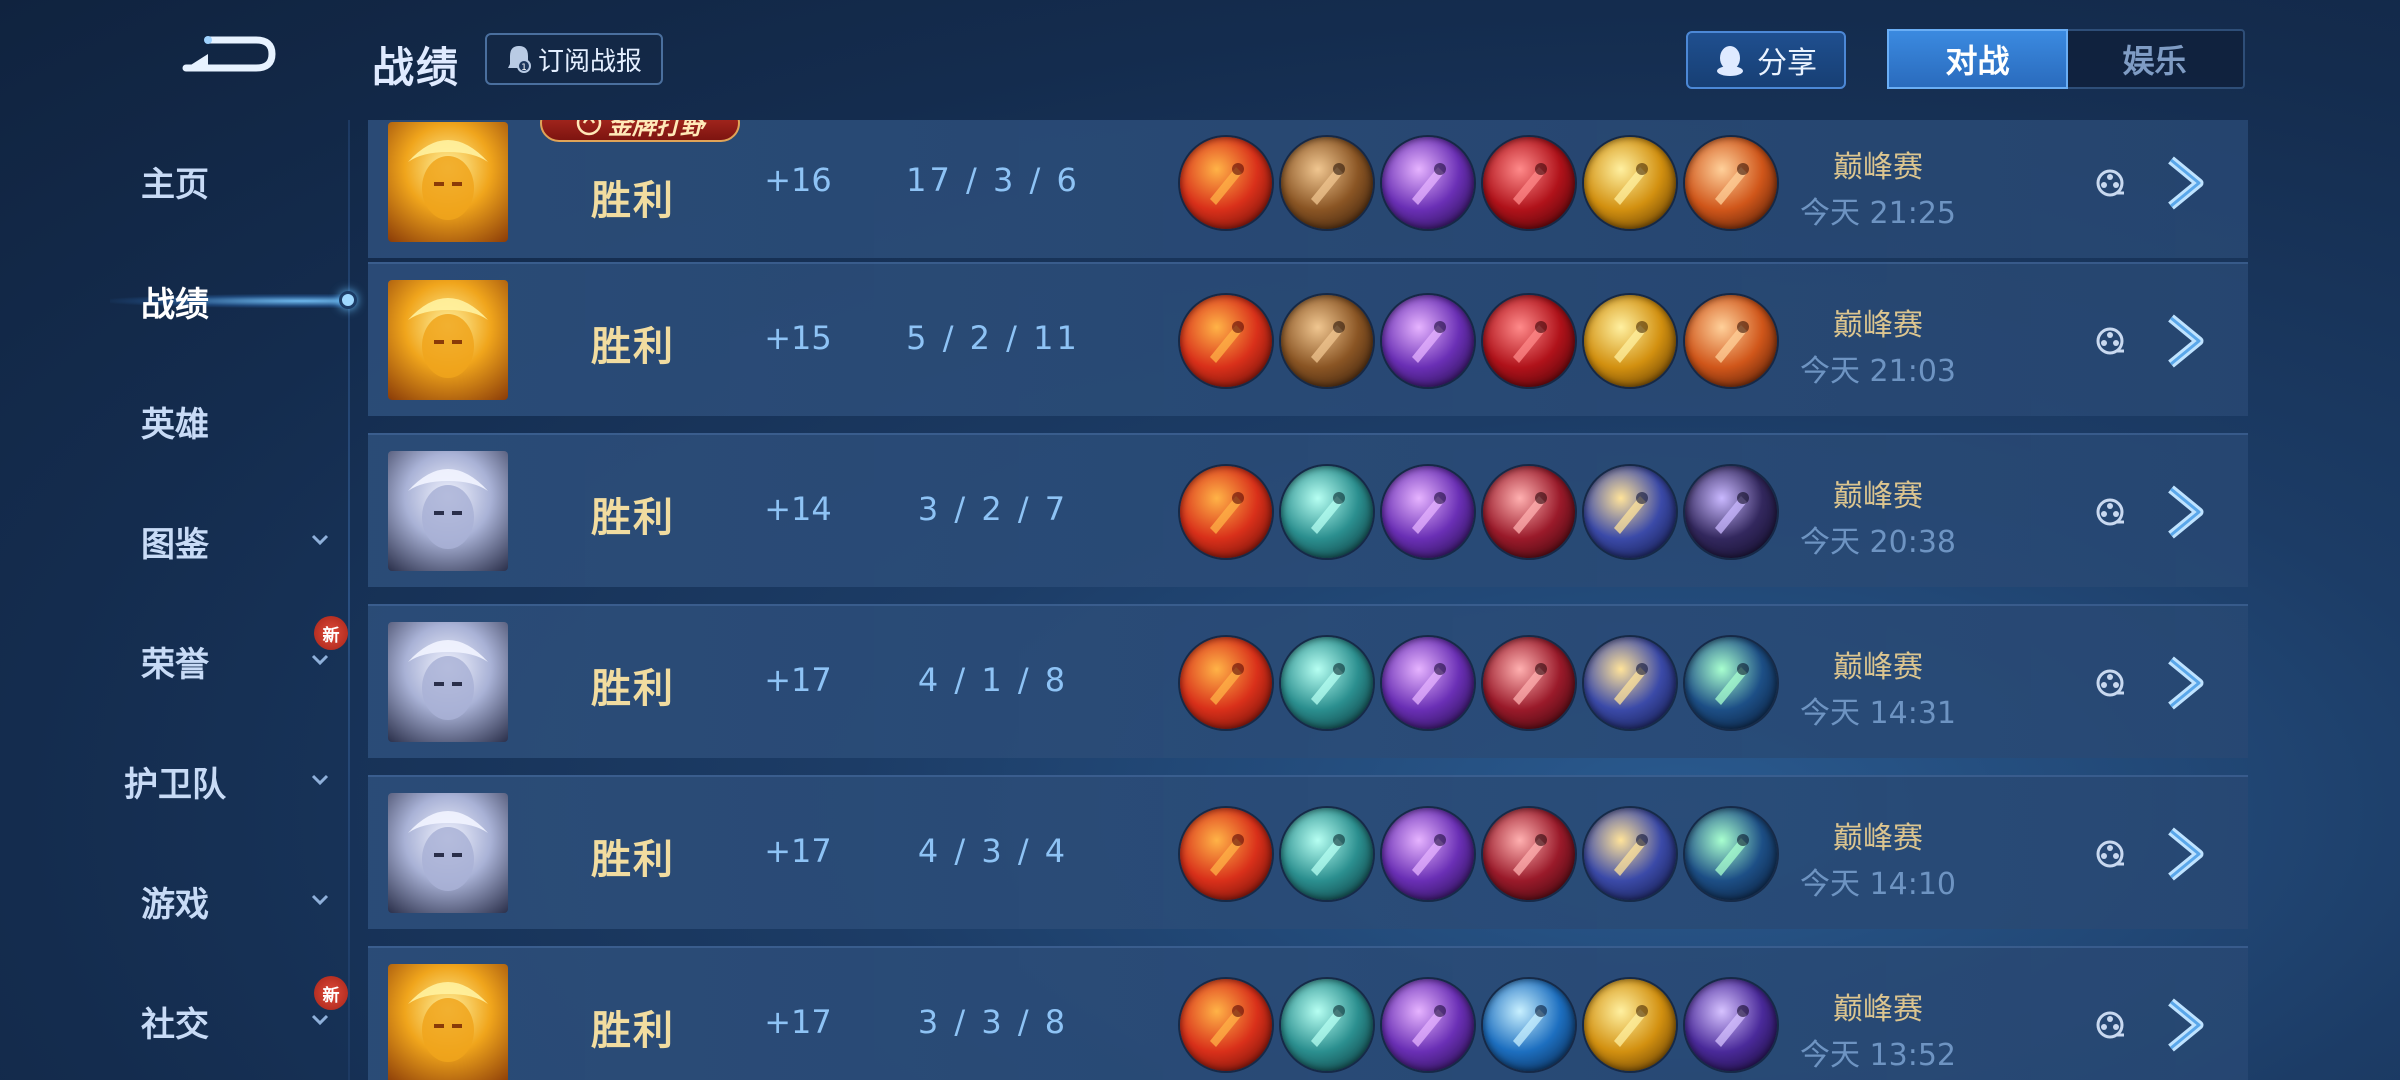 This screenshot has height=1080, width=2400. Describe the element at coordinates (175, 1024) in the screenshot. I see `sidebar-item-label: 社交` at that location.